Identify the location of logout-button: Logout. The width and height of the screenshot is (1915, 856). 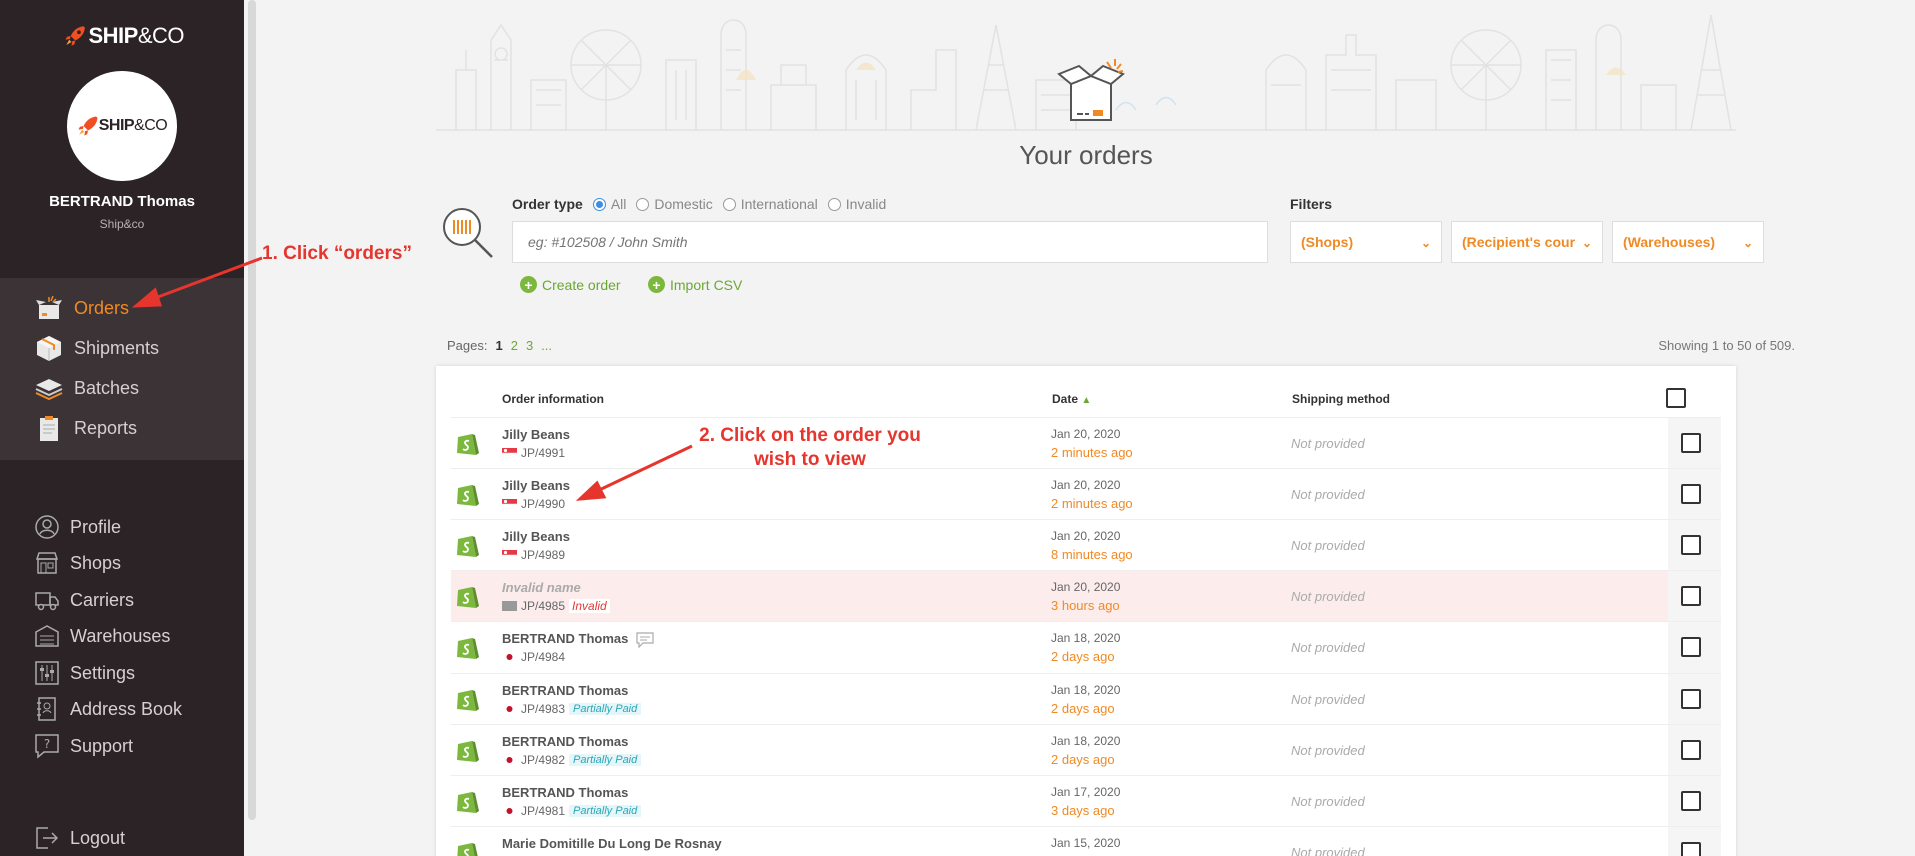
(79, 838).